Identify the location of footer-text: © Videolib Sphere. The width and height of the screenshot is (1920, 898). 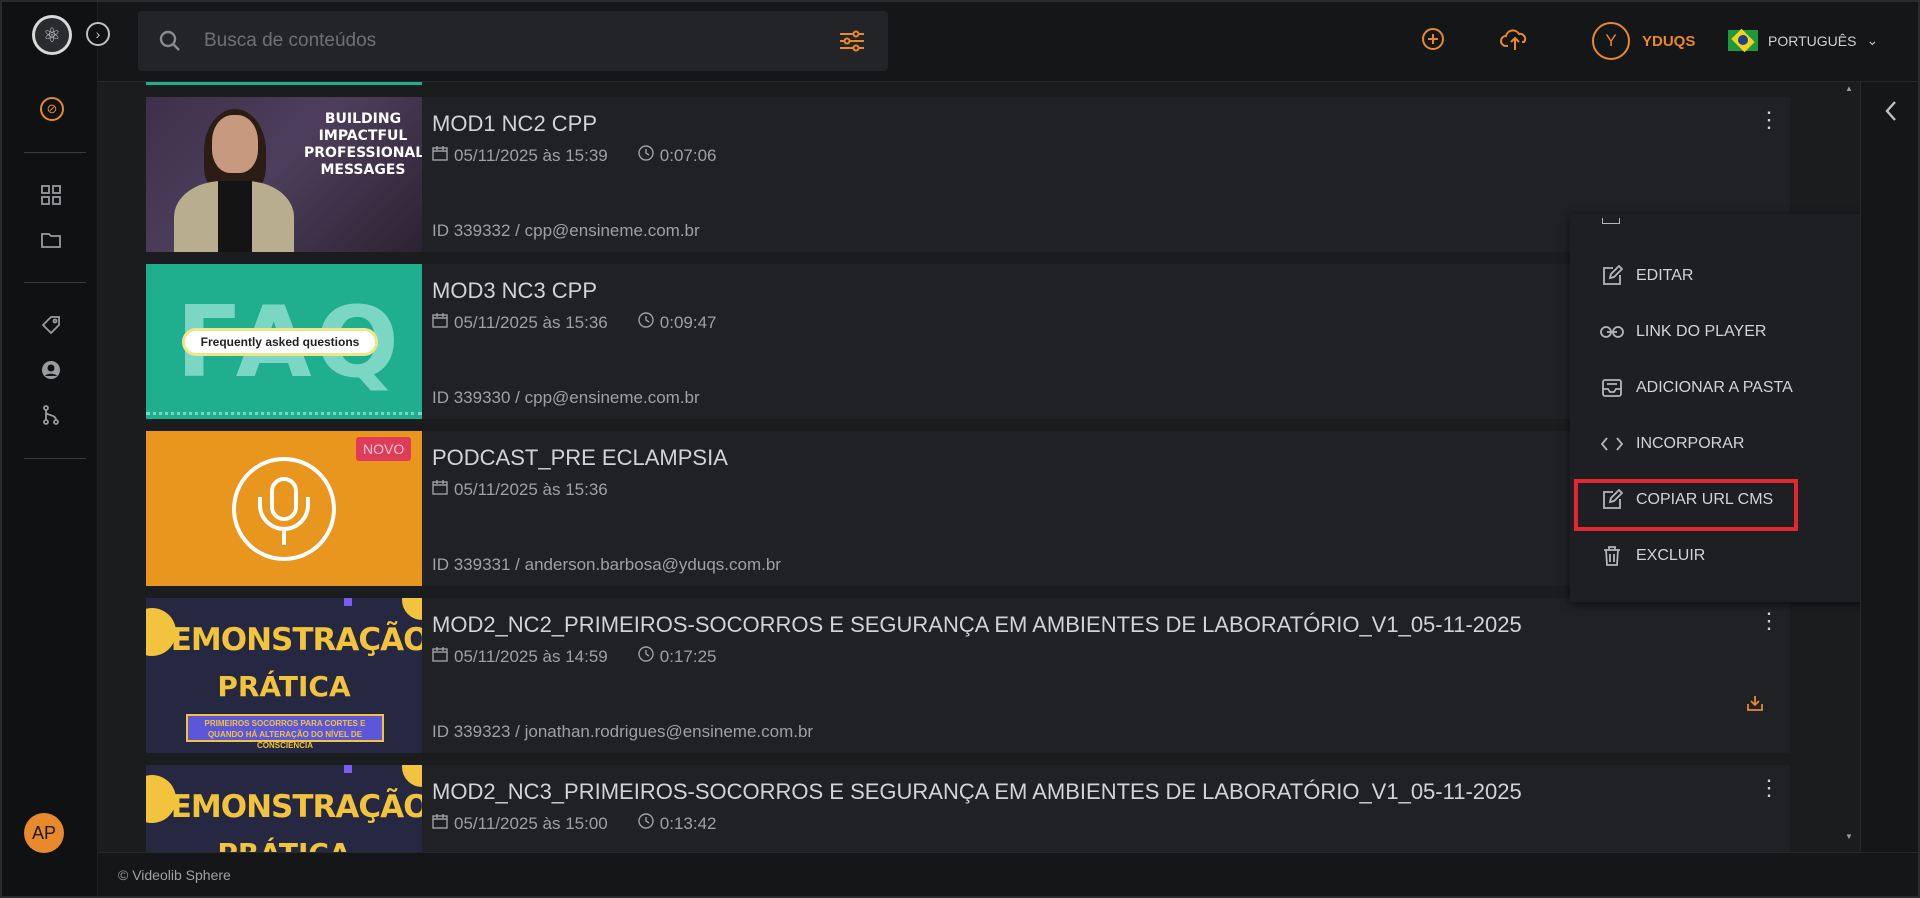
(174, 875).